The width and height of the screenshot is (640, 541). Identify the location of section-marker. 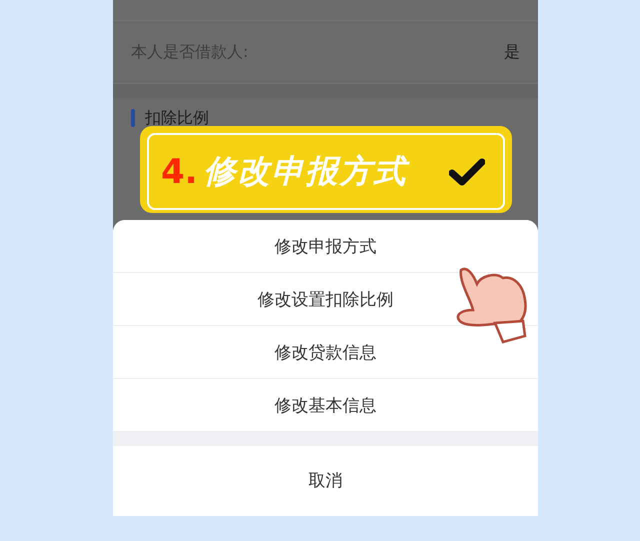
(133, 118).